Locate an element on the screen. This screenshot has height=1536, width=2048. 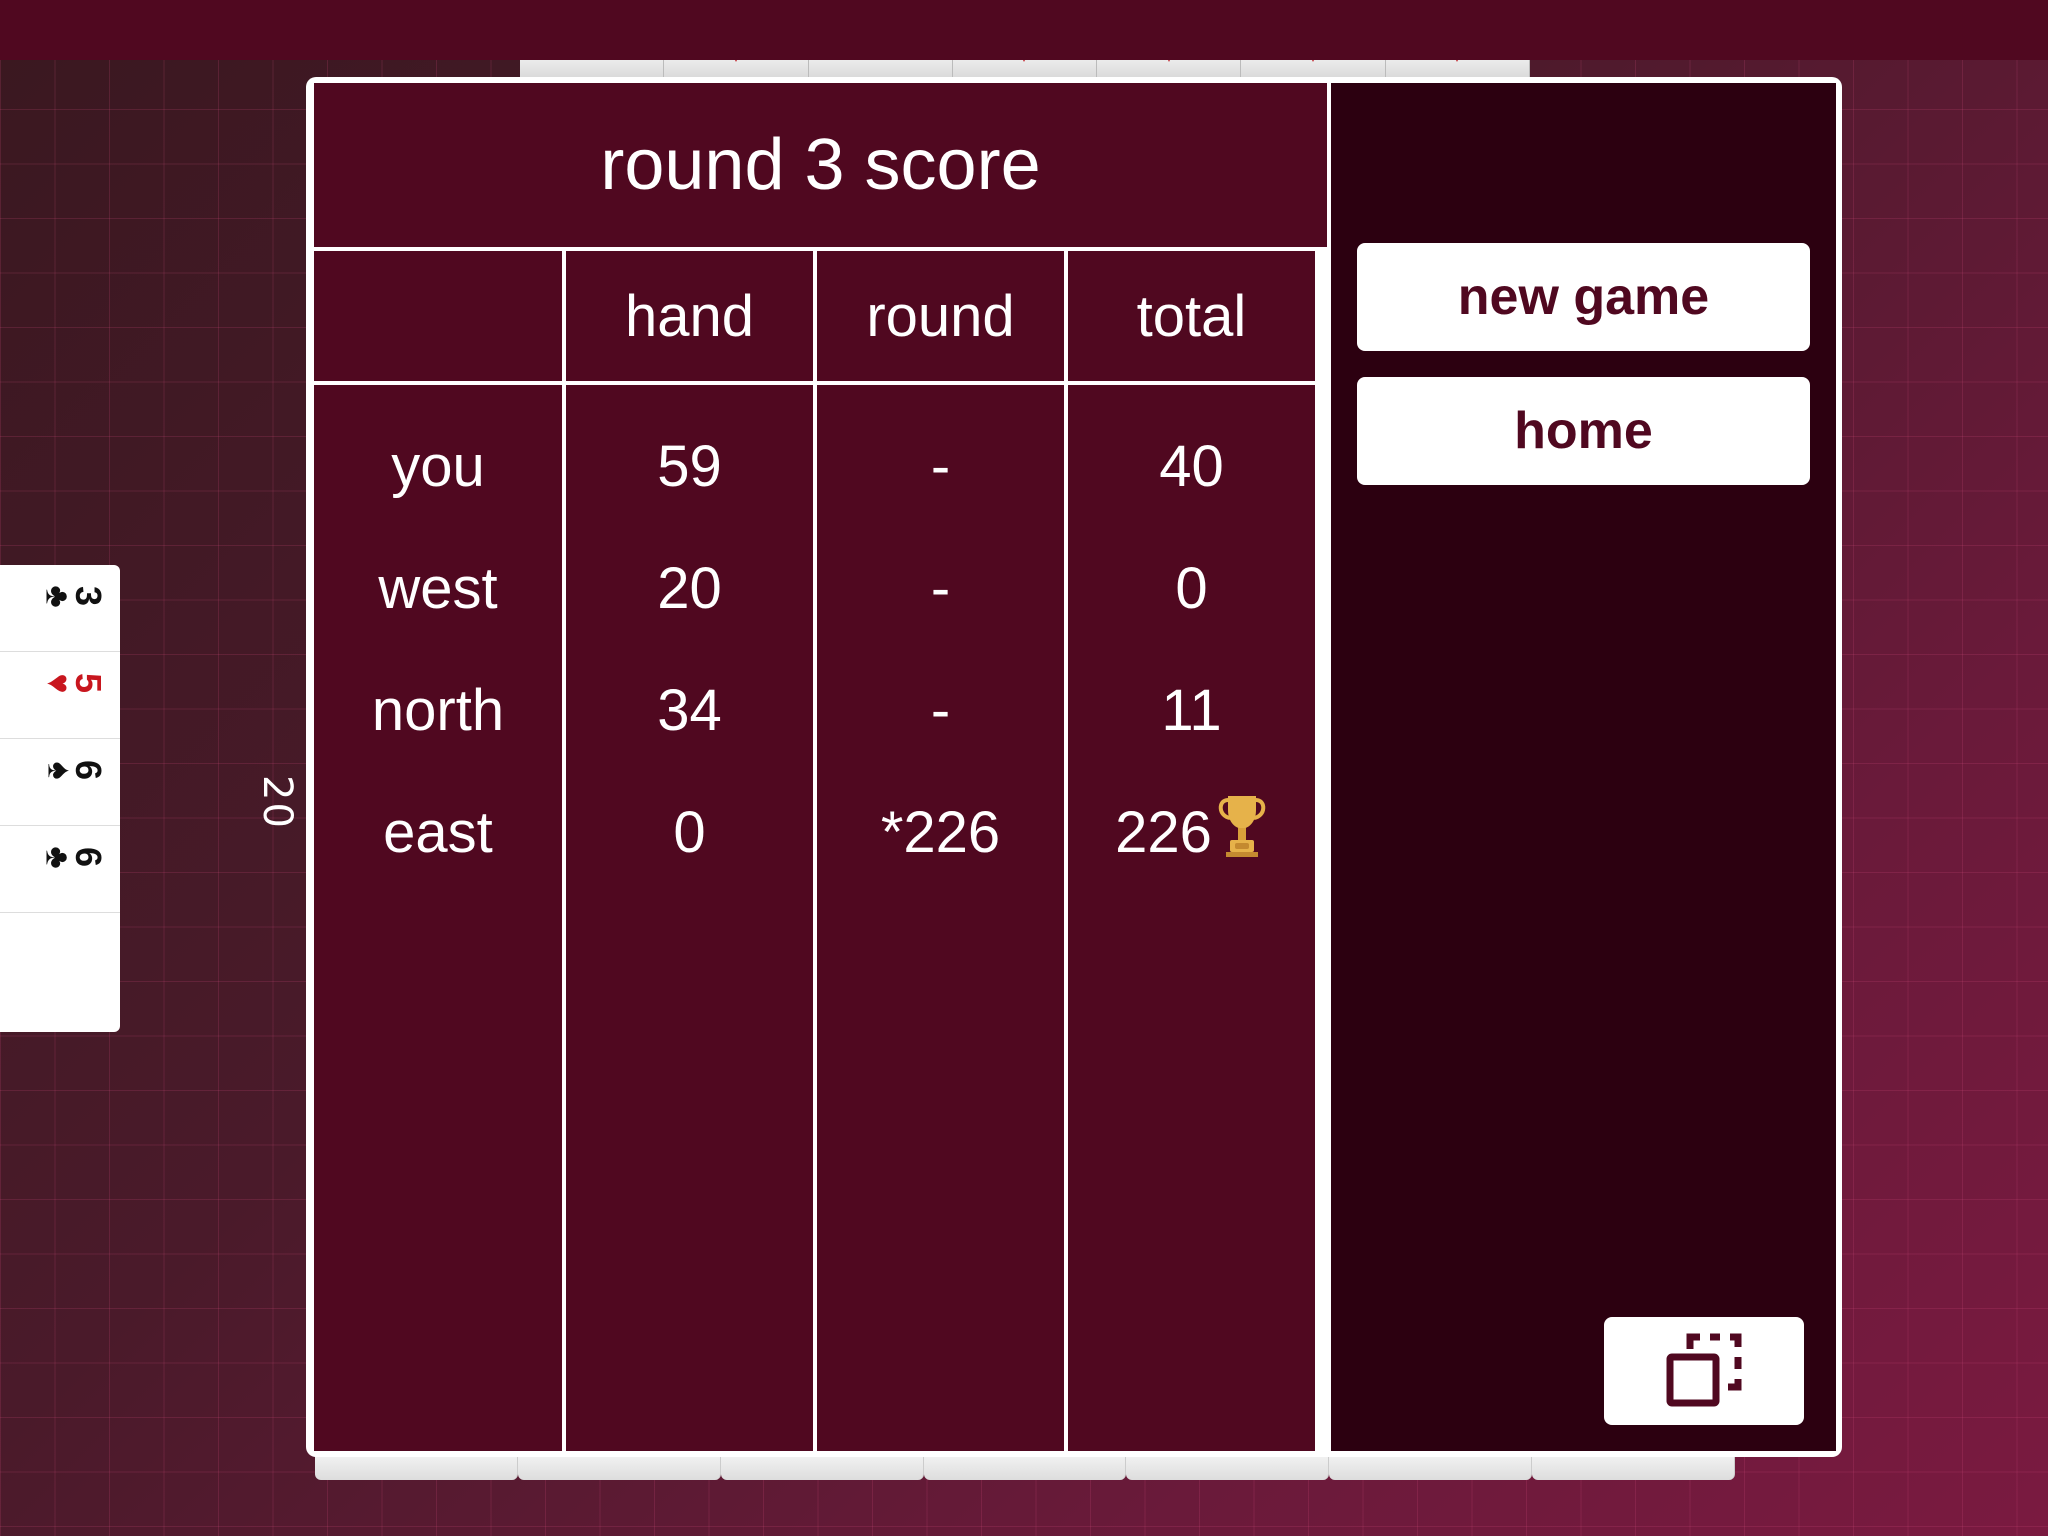
total-score: 226 is located at coordinates (1163, 832).